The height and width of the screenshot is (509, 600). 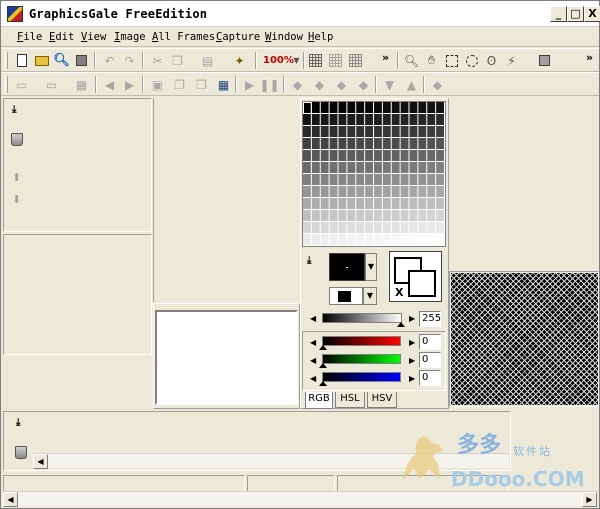 I want to click on palette-grid, so click(x=374, y=174).